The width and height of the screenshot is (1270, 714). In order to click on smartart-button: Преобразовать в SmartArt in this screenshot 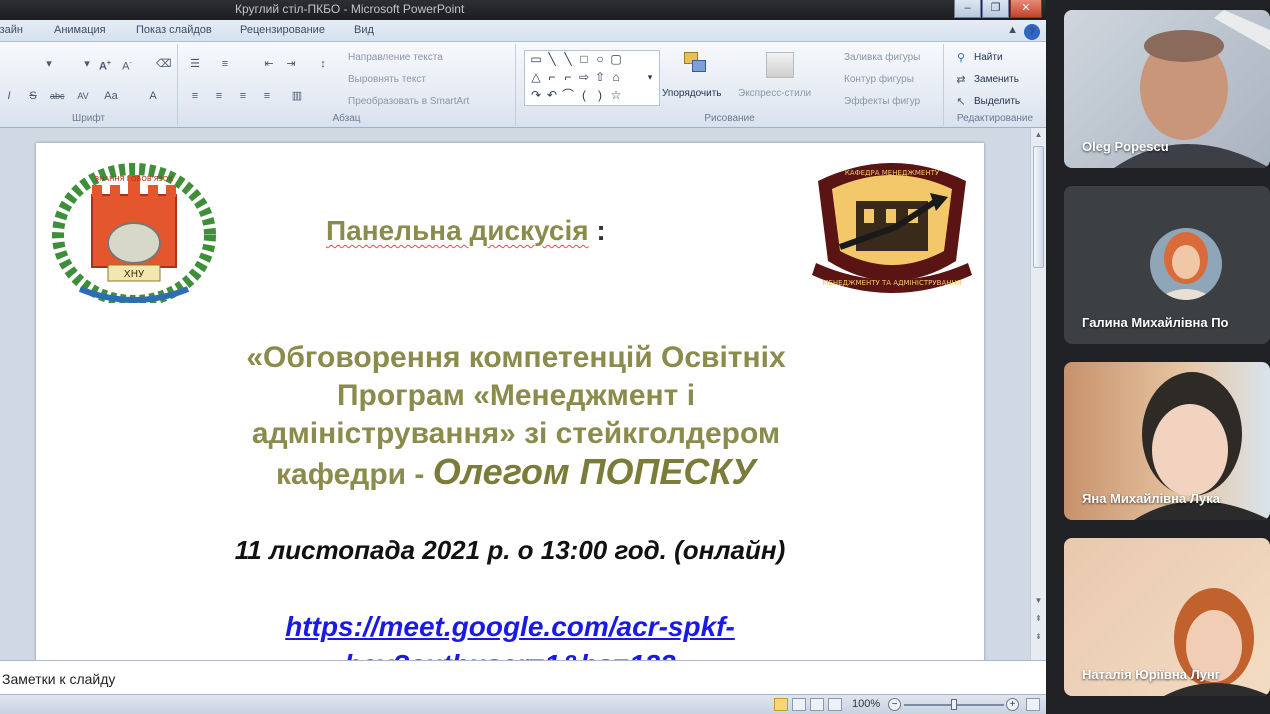, I will do `click(408, 101)`.